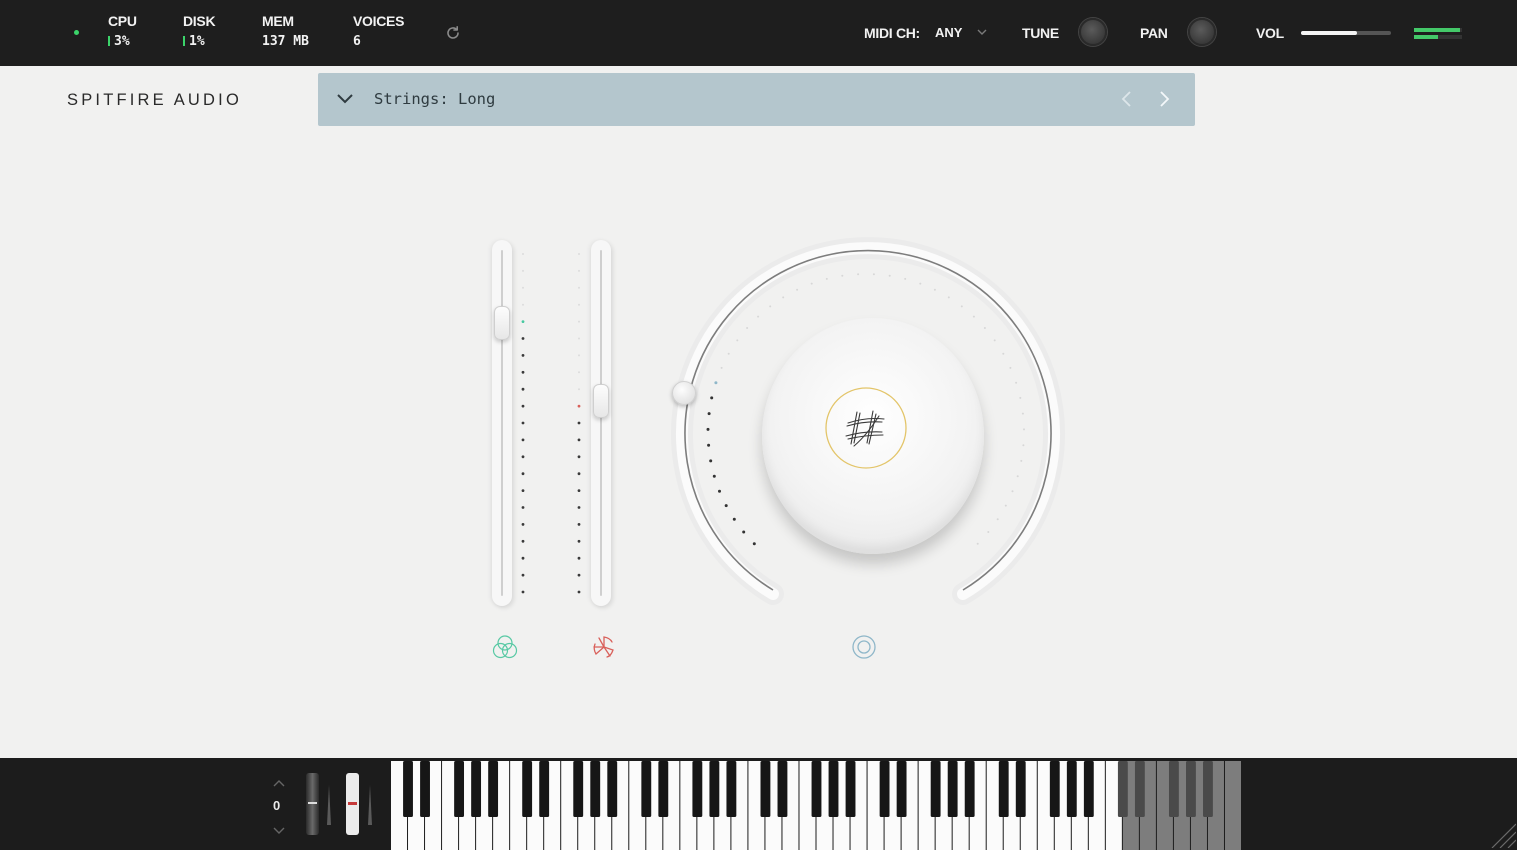 Image resolution: width=1517 pixels, height=850 pixels. What do you see at coordinates (1040, 33) in the screenshot?
I see `tune-label: TUNE` at bounding box center [1040, 33].